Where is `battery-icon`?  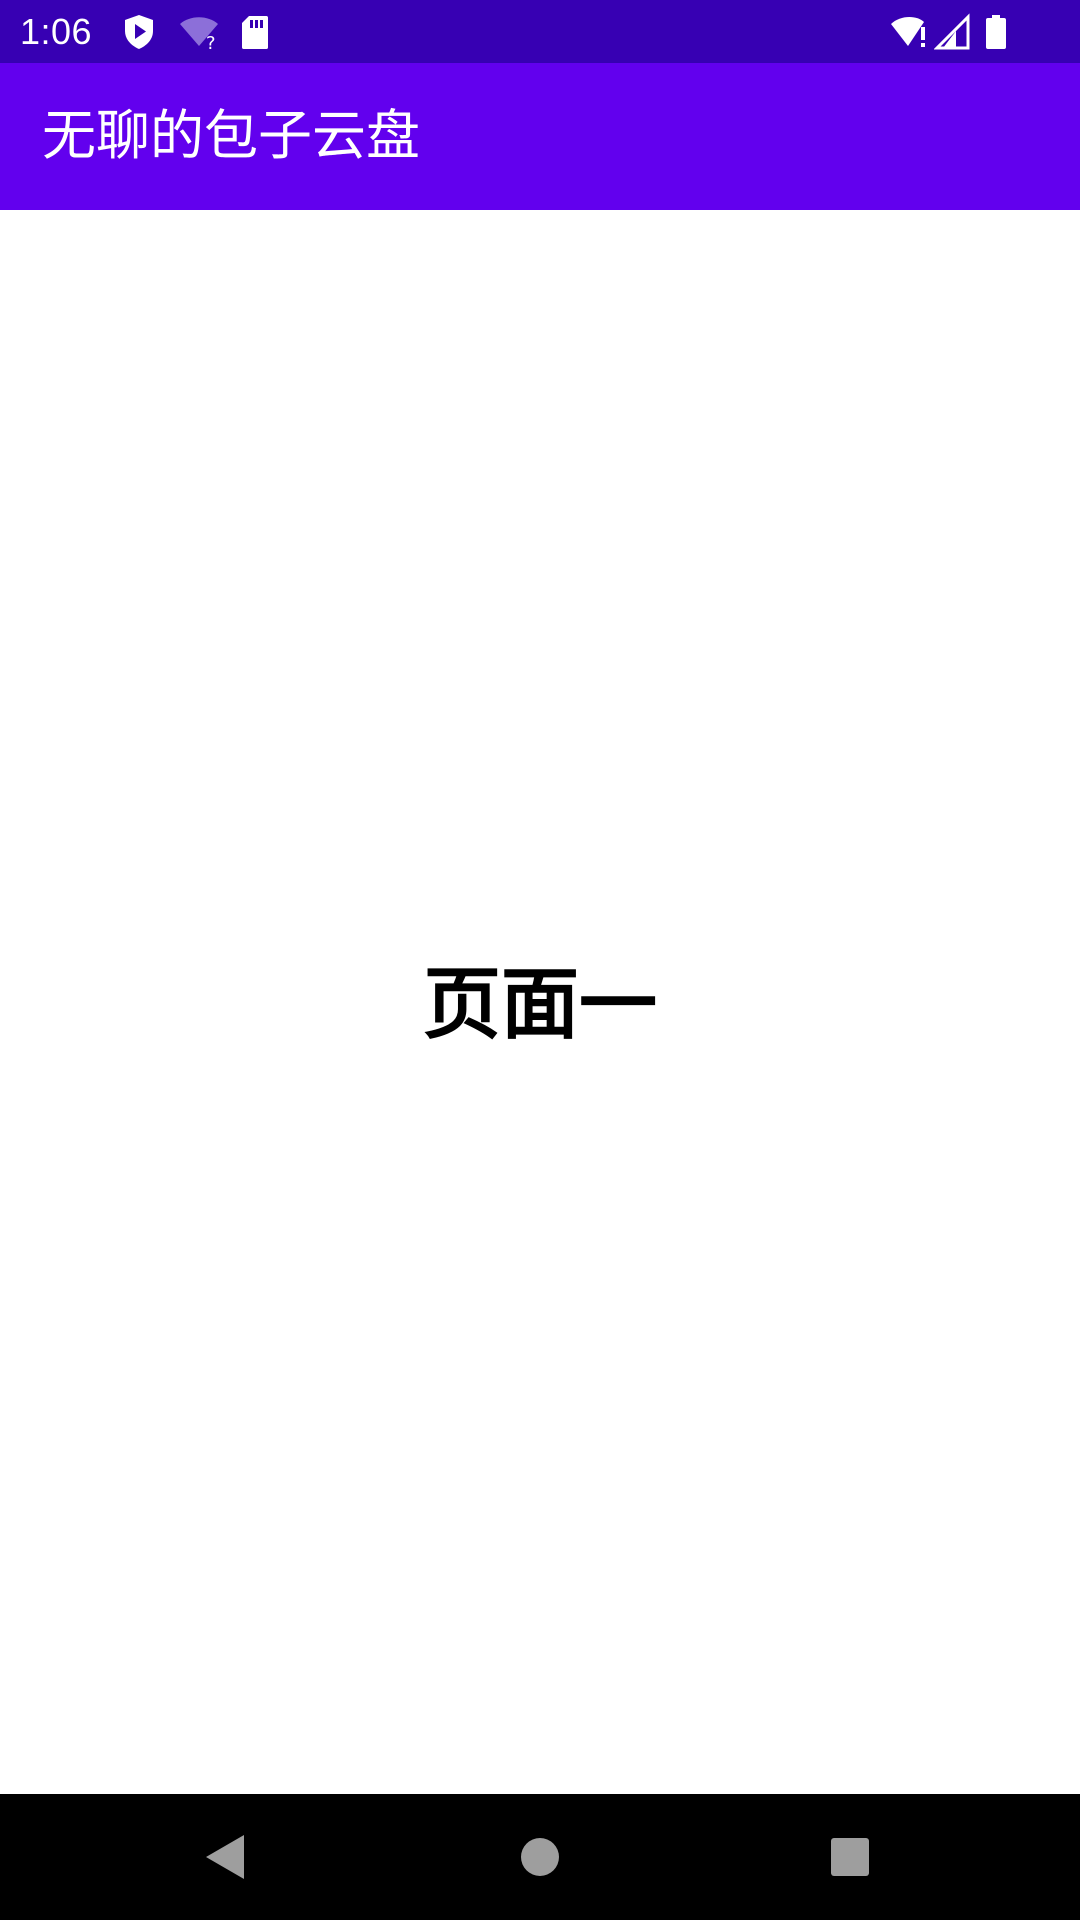 battery-icon is located at coordinates (996, 32).